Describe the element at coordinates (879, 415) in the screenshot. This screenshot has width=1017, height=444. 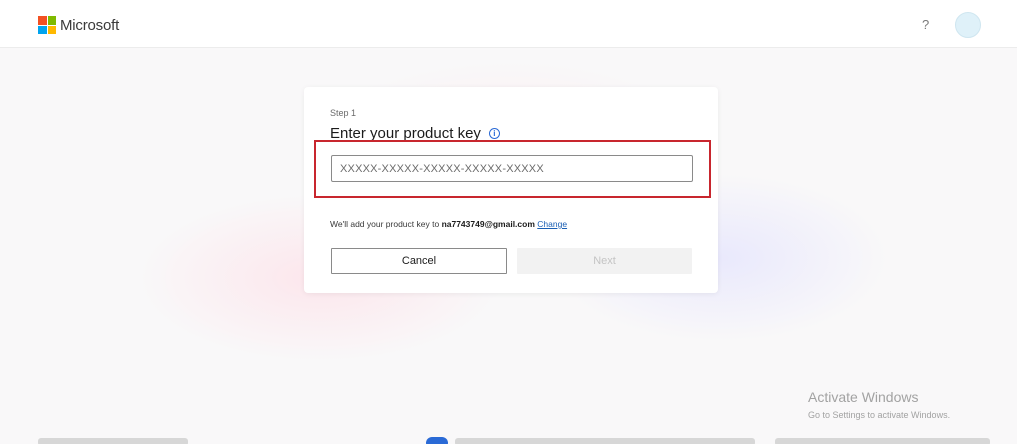
I see `watermark-subtitle: Go to Settings to activate Windows.` at that location.